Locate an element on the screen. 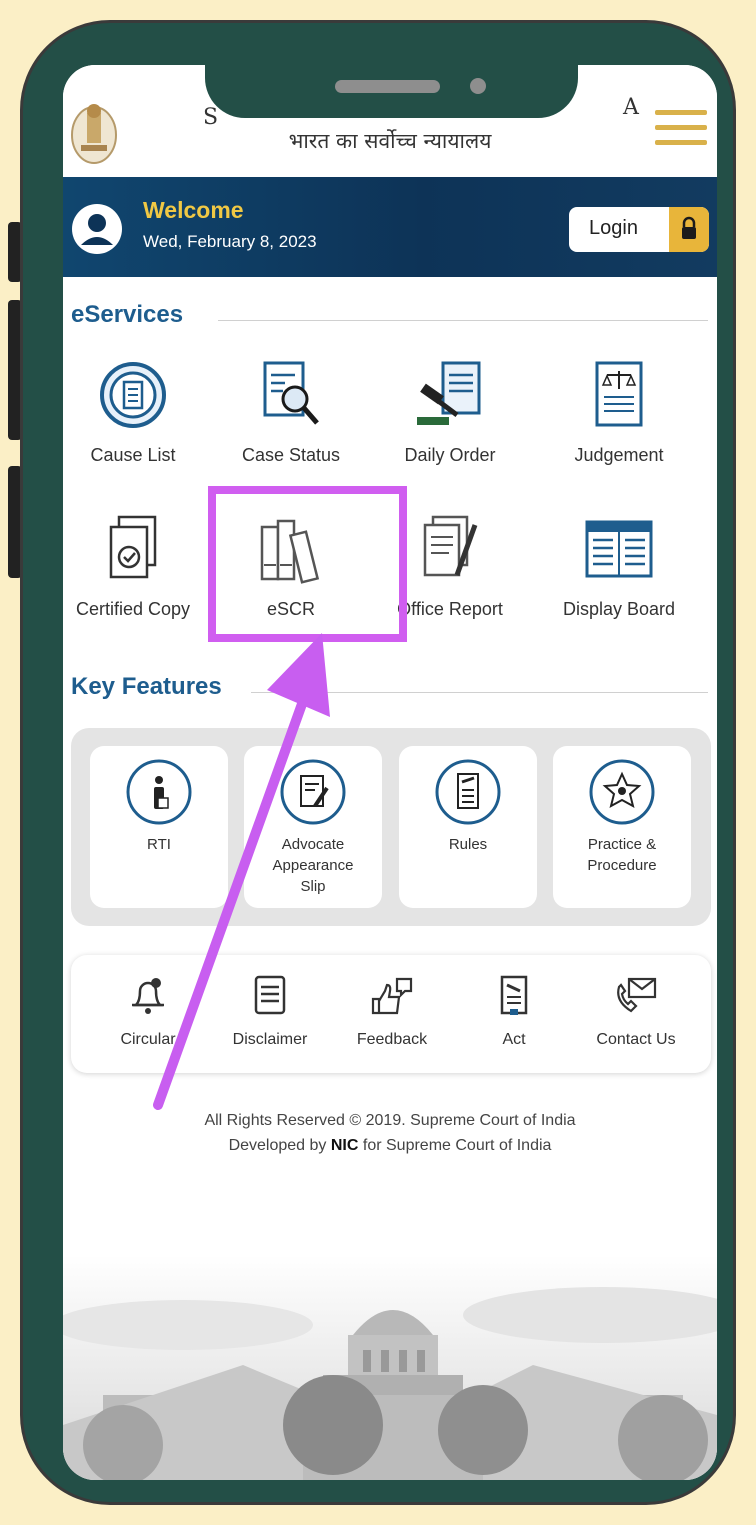  quick-link-disclaimer: Disclaimer is located at coordinates (270, 1011).